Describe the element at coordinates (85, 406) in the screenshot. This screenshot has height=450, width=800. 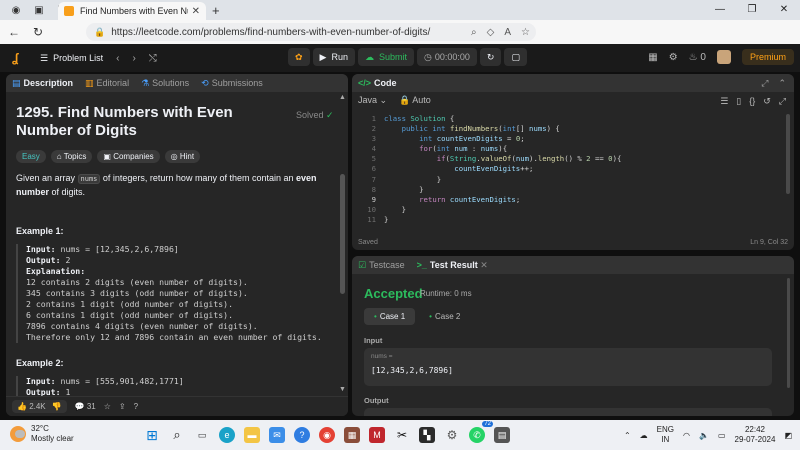
I see `comments-button: 💬 31` at that location.